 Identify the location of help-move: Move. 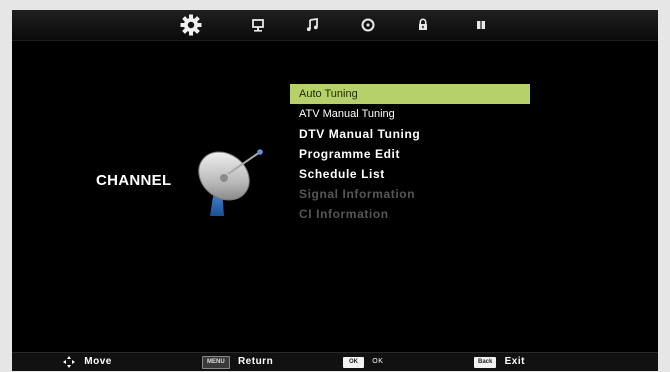
(87, 362).